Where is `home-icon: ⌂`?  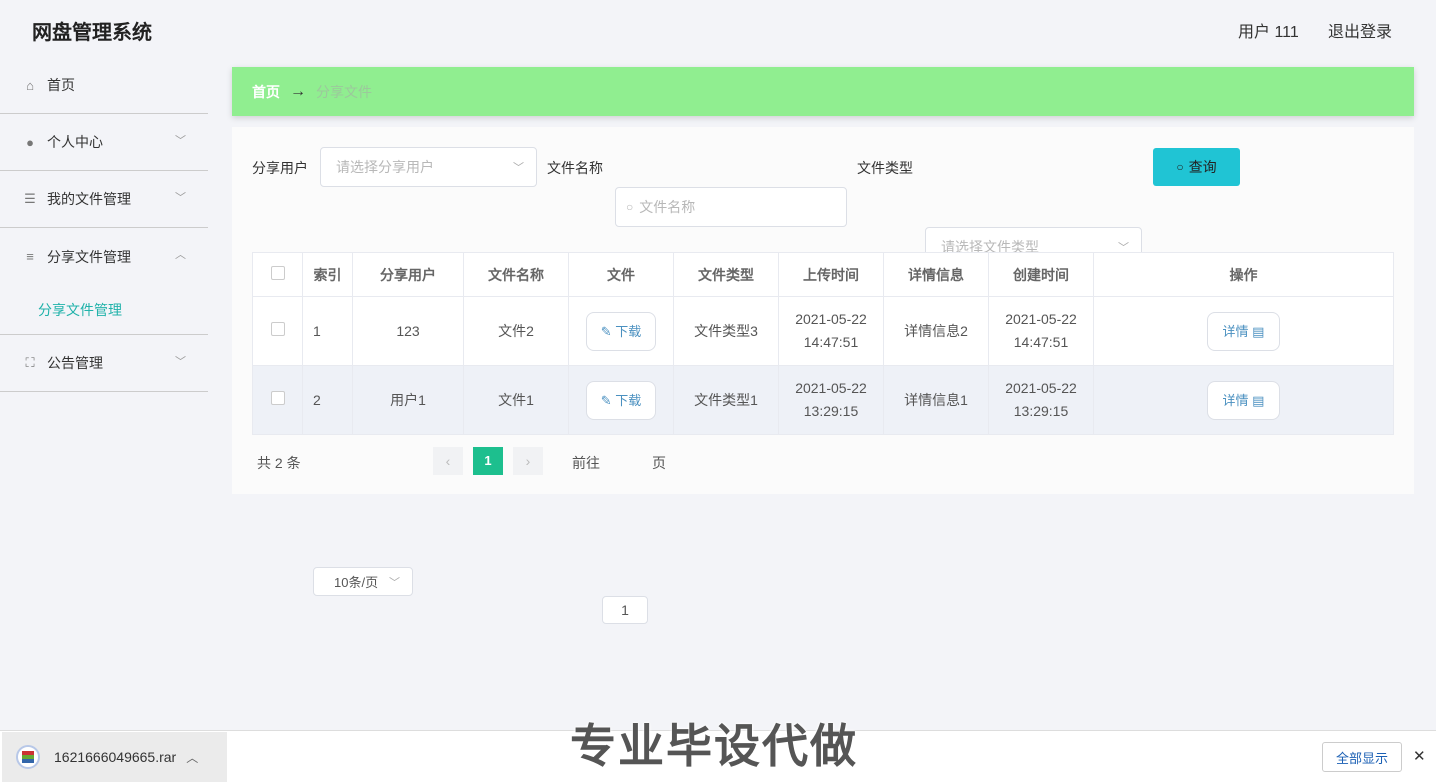 home-icon: ⌂ is located at coordinates (30, 85).